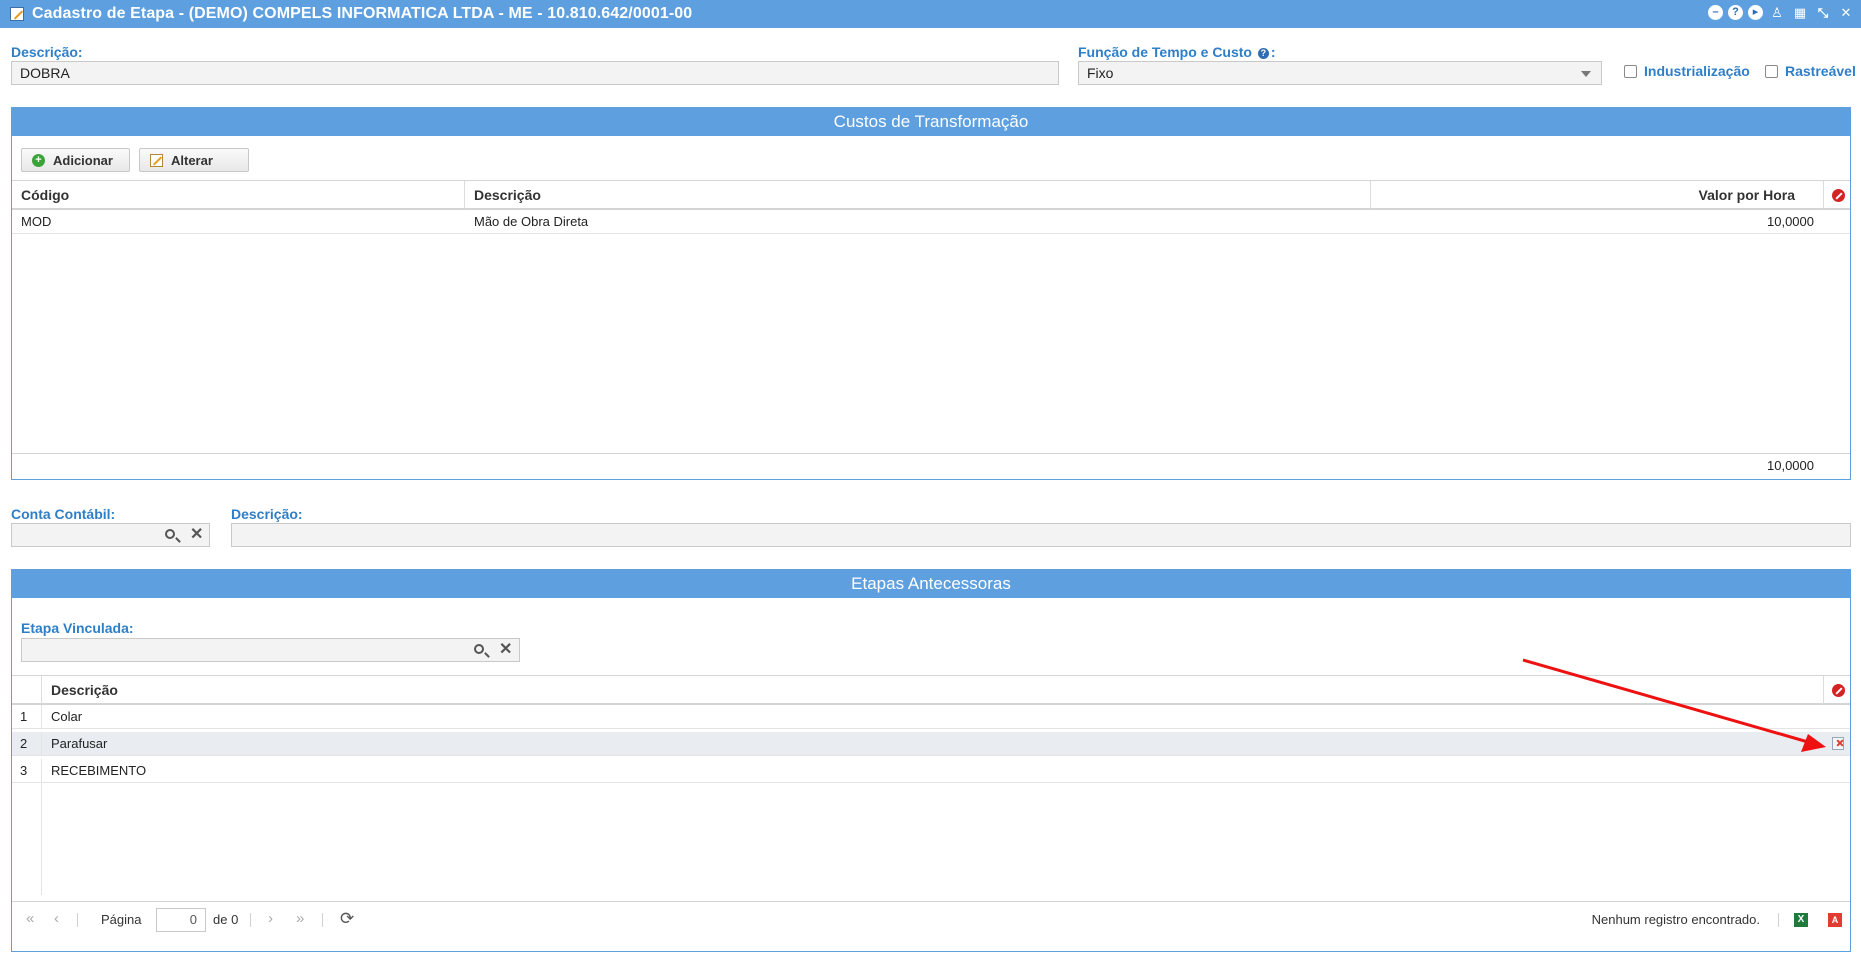 The height and width of the screenshot is (962, 1861). I want to click on arrow-head, so click(1813, 743).